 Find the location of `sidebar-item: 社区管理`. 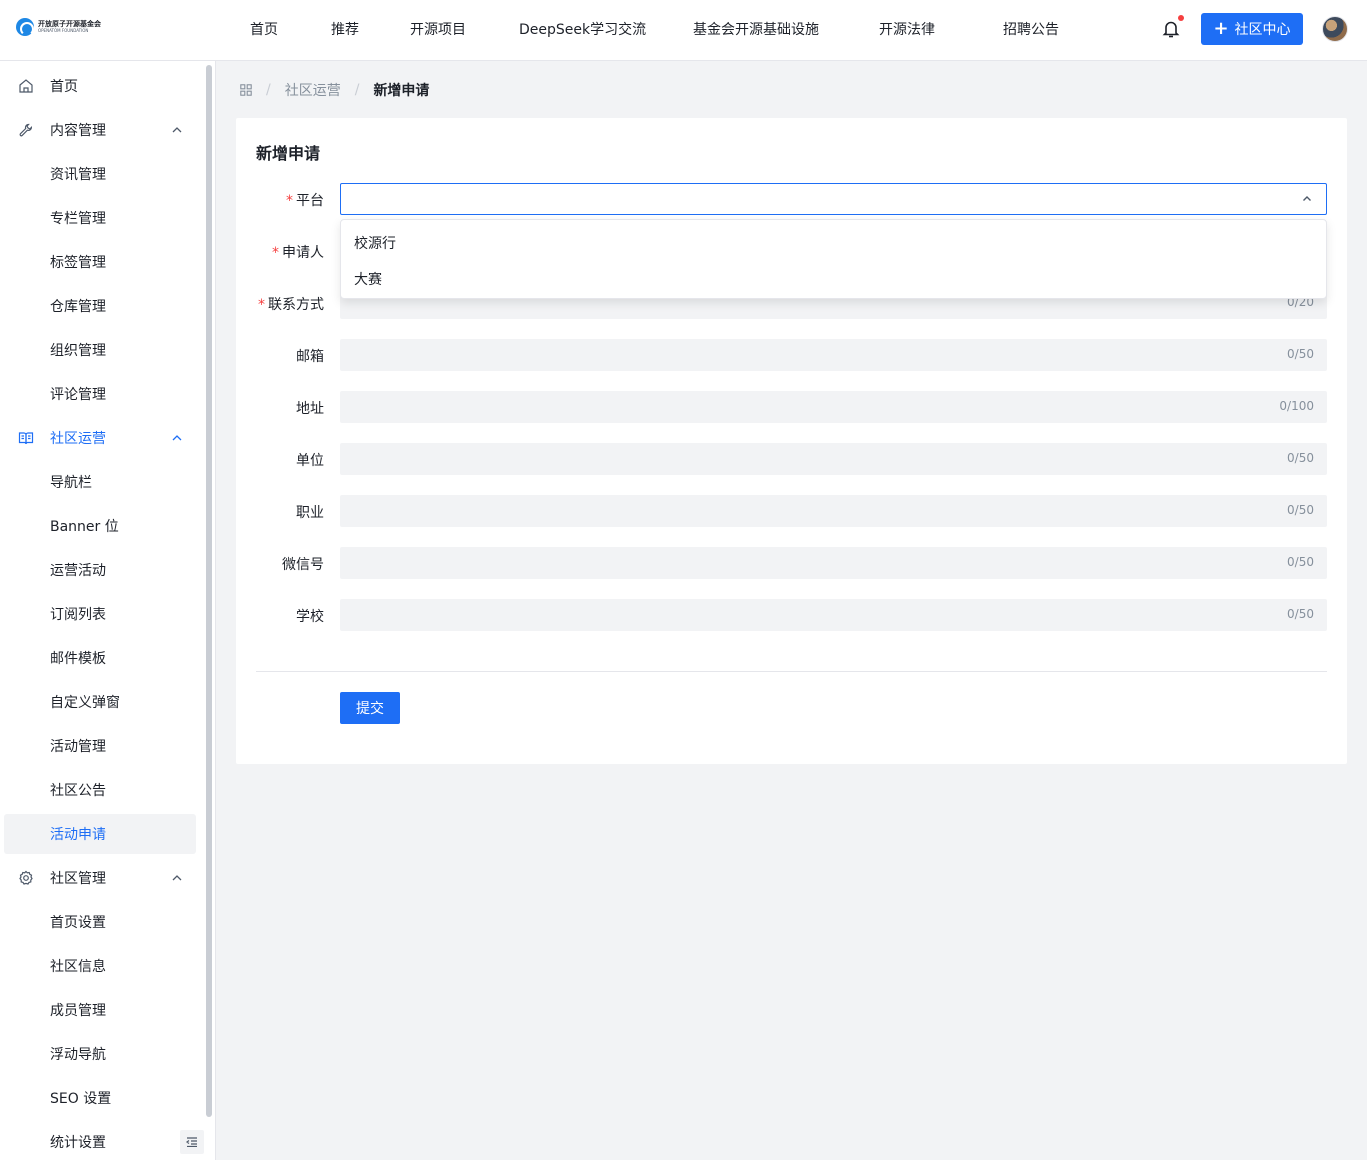

sidebar-item: 社区管理 is located at coordinates (100, 878).